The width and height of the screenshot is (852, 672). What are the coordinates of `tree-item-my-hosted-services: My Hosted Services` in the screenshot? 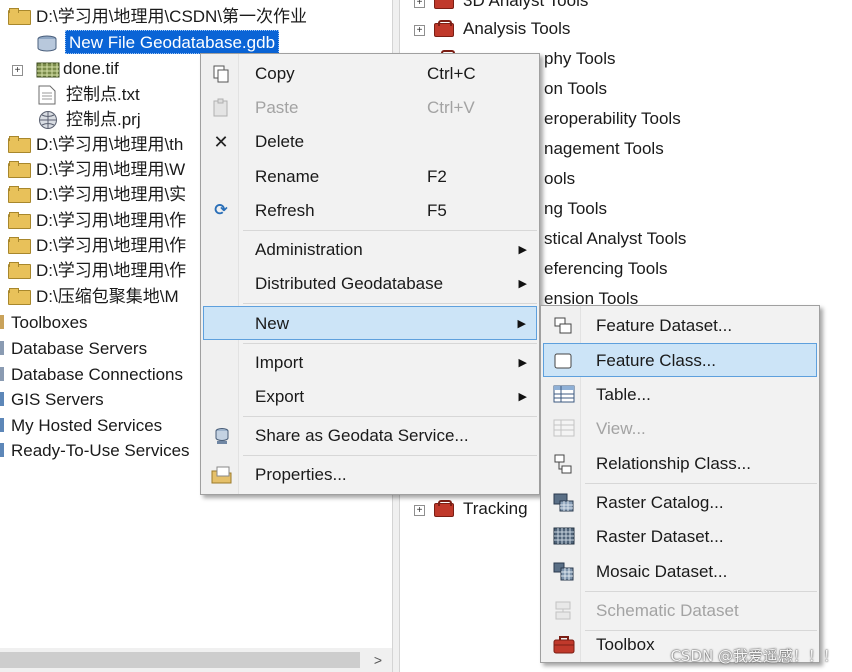 It's located at (81, 425).